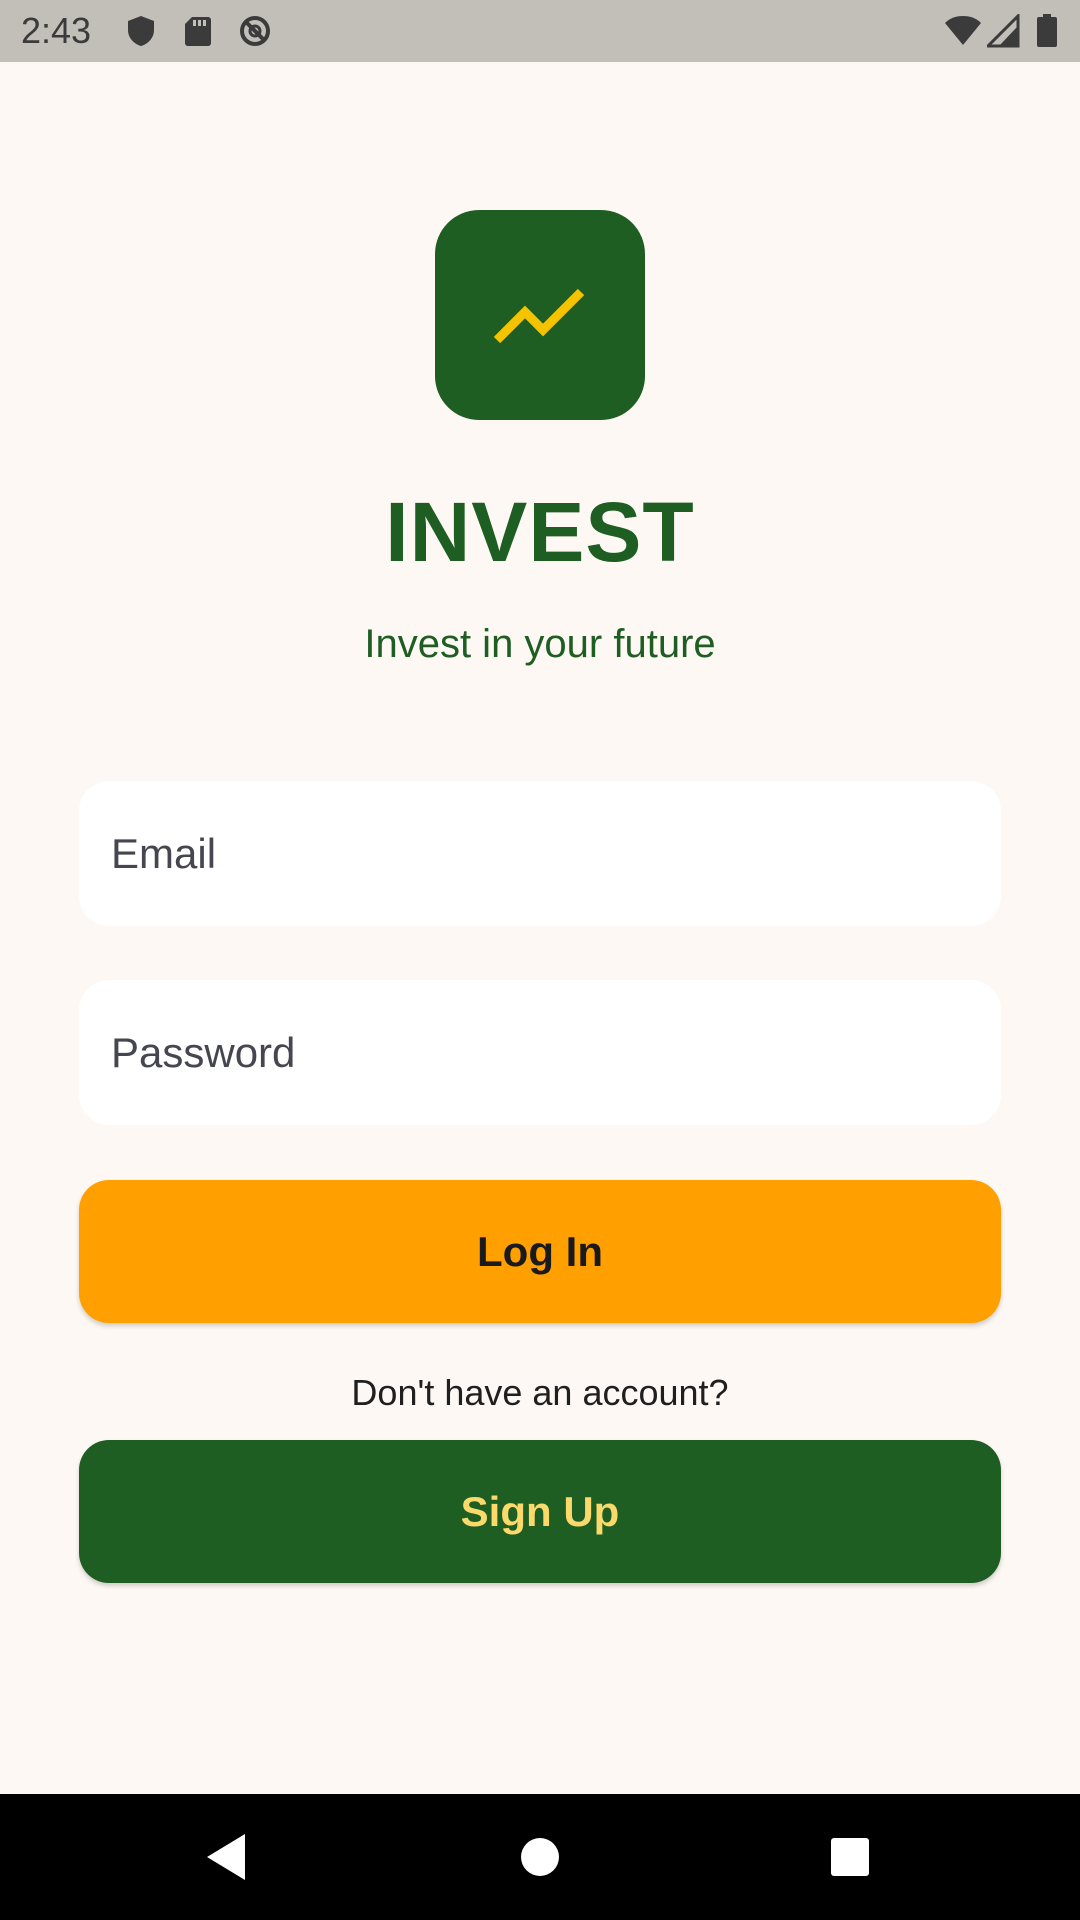  I want to click on back-icon, so click(225, 1857).